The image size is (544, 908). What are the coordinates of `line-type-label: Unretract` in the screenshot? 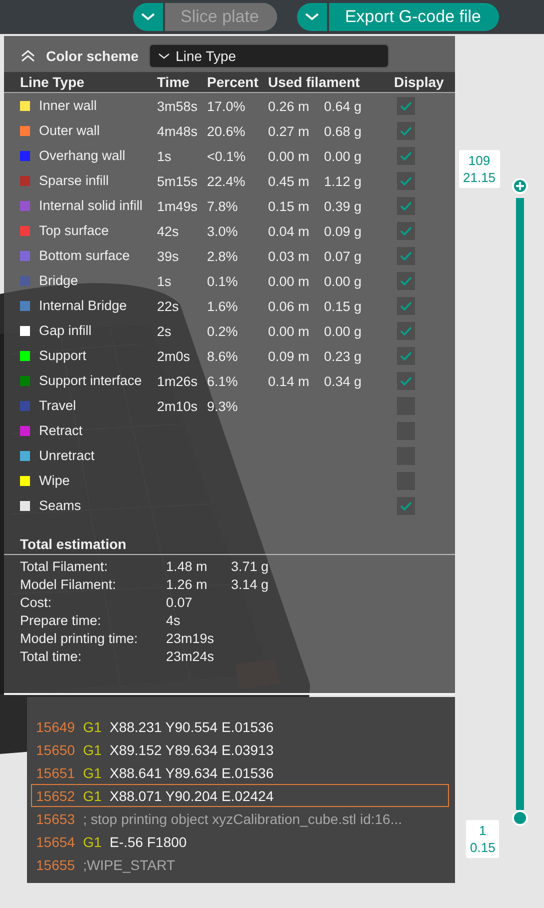 It's located at (67, 455).